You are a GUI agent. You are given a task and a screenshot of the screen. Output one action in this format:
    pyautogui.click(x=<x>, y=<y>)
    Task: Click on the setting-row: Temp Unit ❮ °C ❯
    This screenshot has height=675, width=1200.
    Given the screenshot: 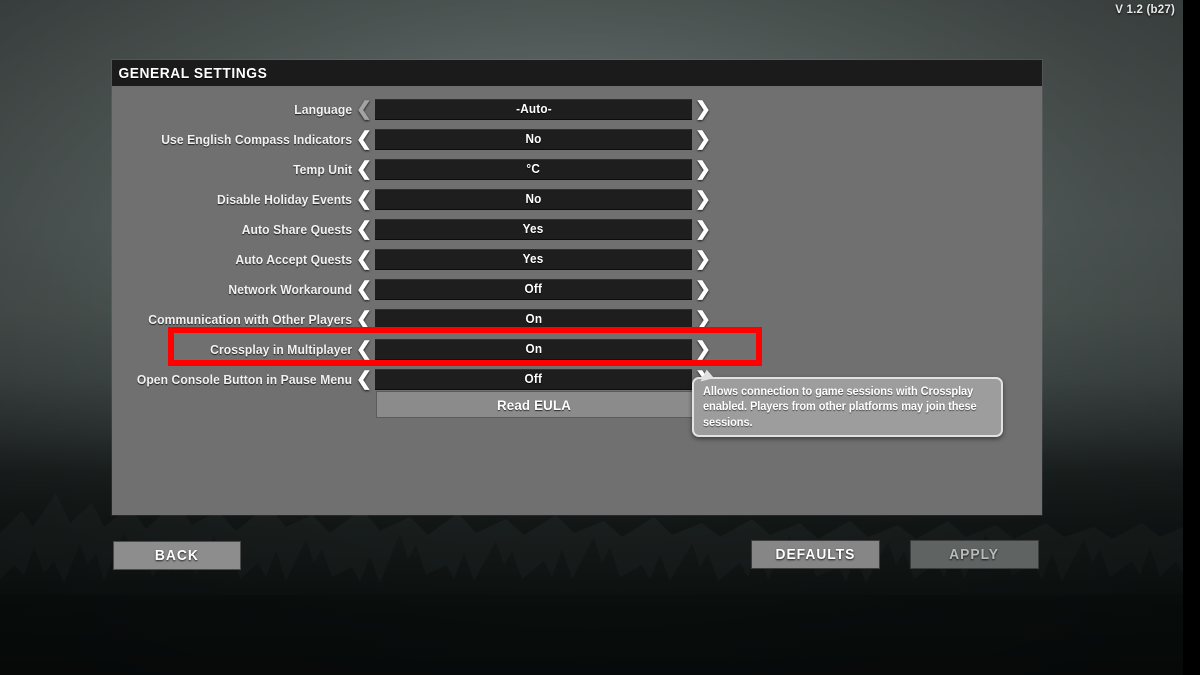 What is the action you would take?
    pyautogui.click(x=577, y=169)
    